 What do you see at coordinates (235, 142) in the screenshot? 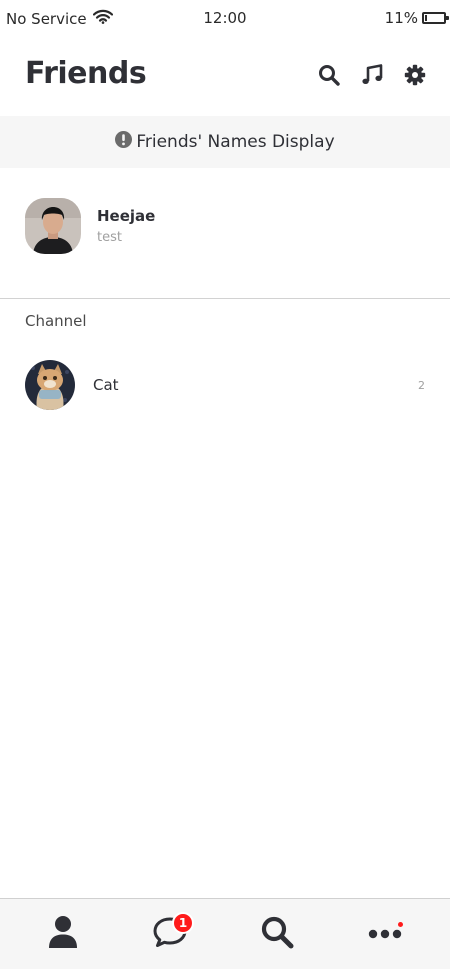
I see `notice-text: Friends' Names Display` at bounding box center [235, 142].